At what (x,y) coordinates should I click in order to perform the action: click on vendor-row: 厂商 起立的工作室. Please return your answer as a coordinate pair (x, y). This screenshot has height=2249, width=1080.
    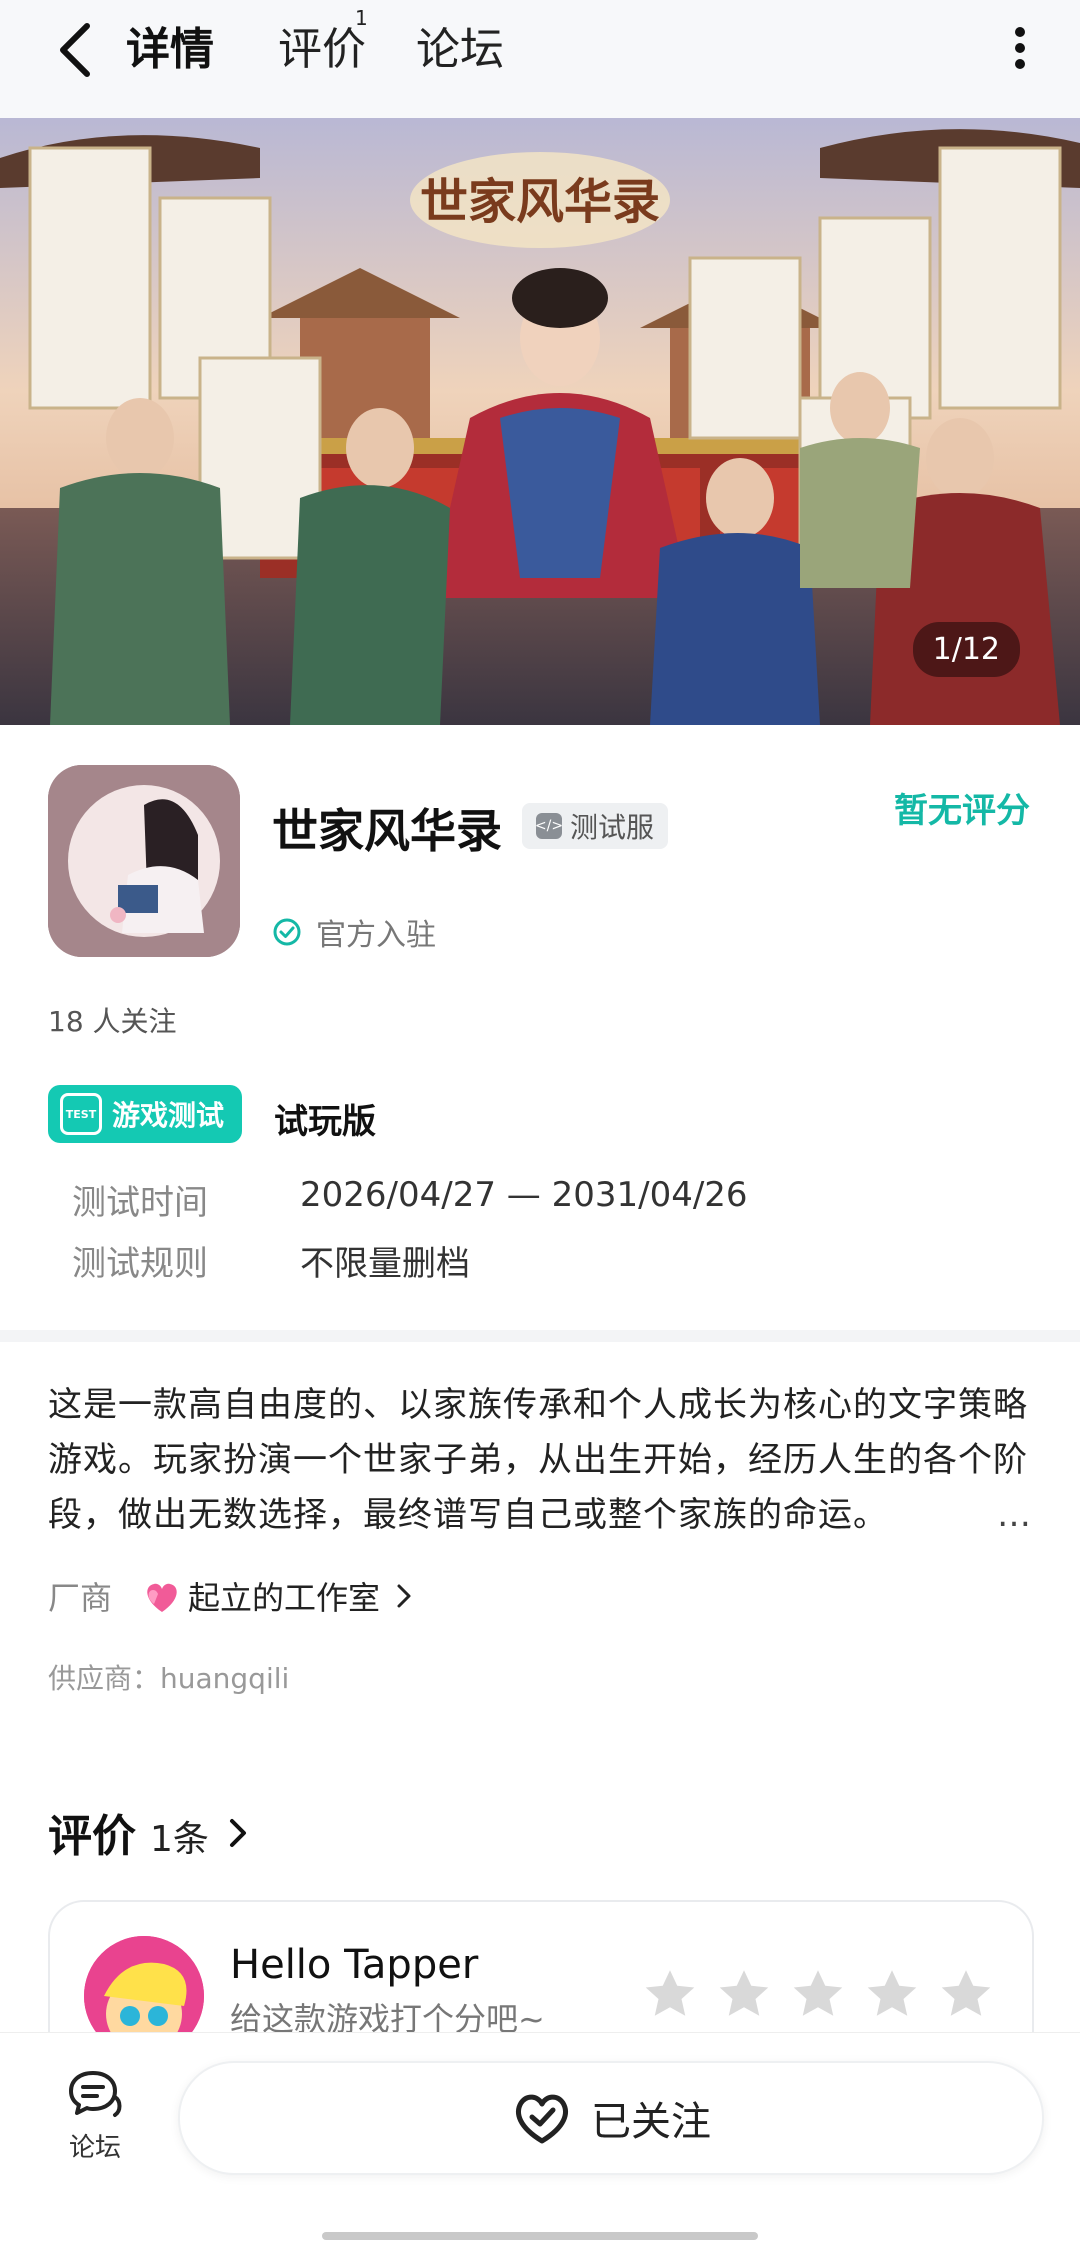
    Looking at the image, I should click on (232, 1596).